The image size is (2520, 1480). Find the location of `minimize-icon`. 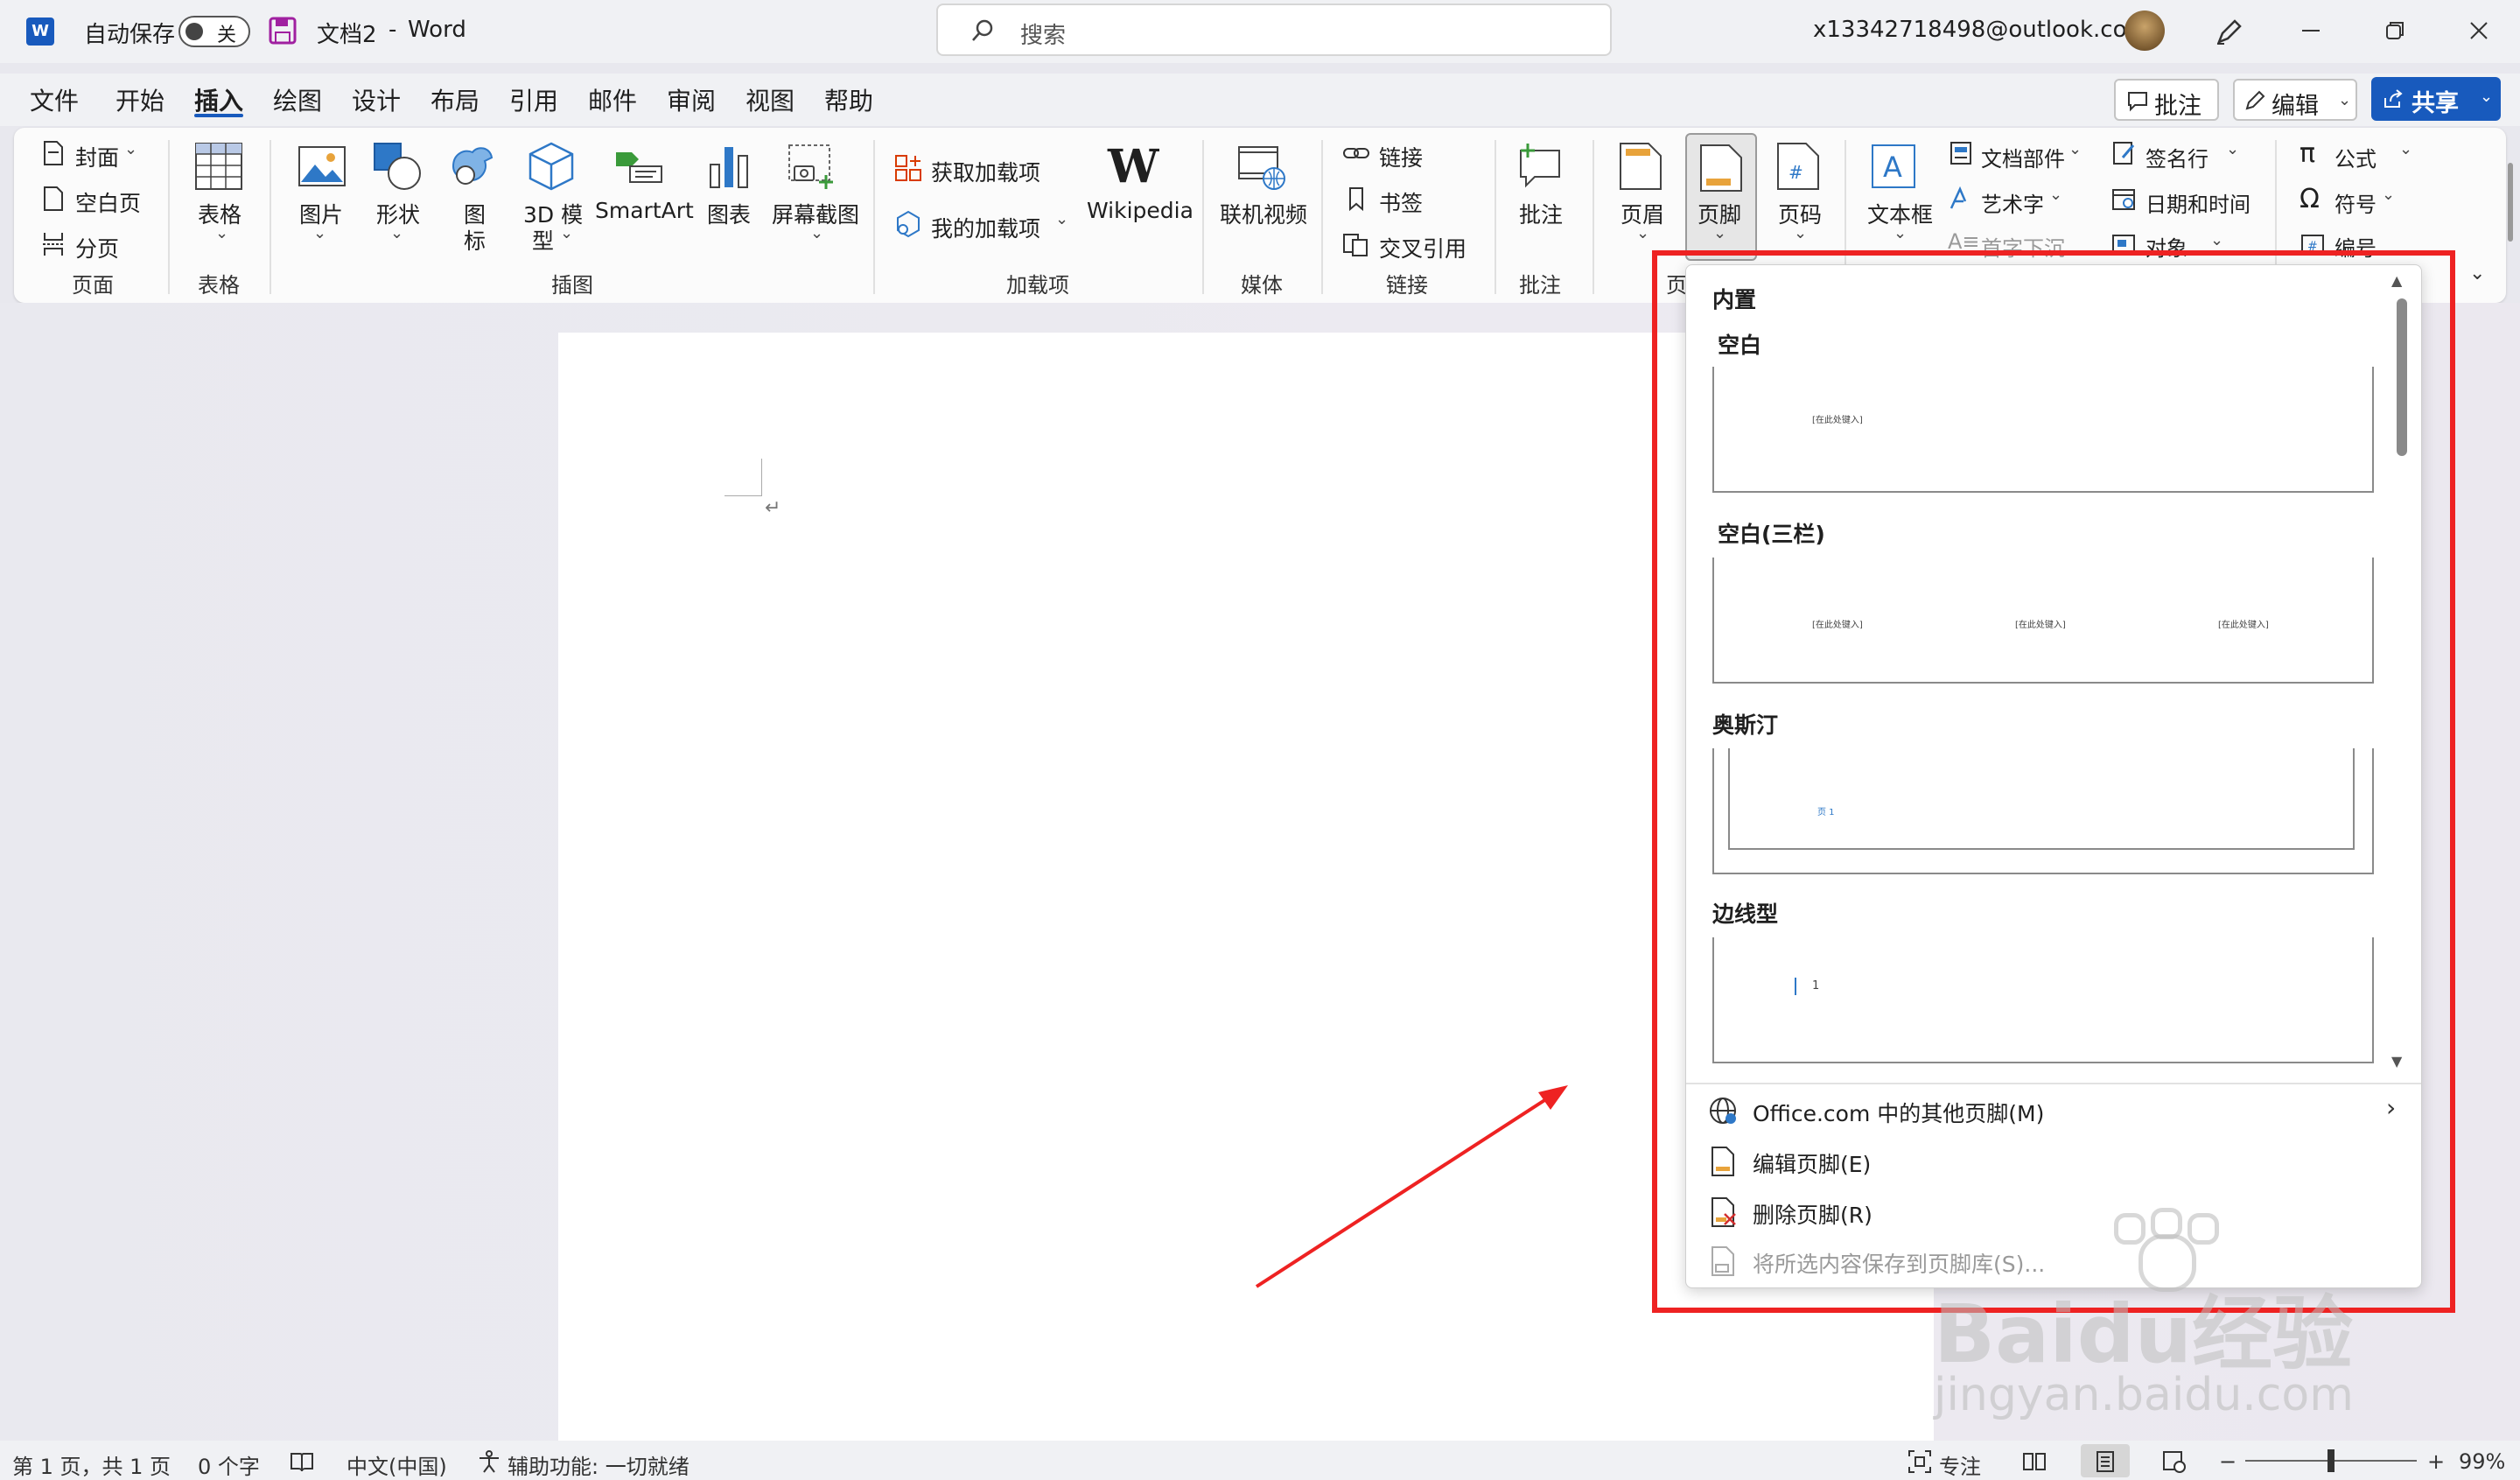

minimize-icon is located at coordinates (2311, 31).